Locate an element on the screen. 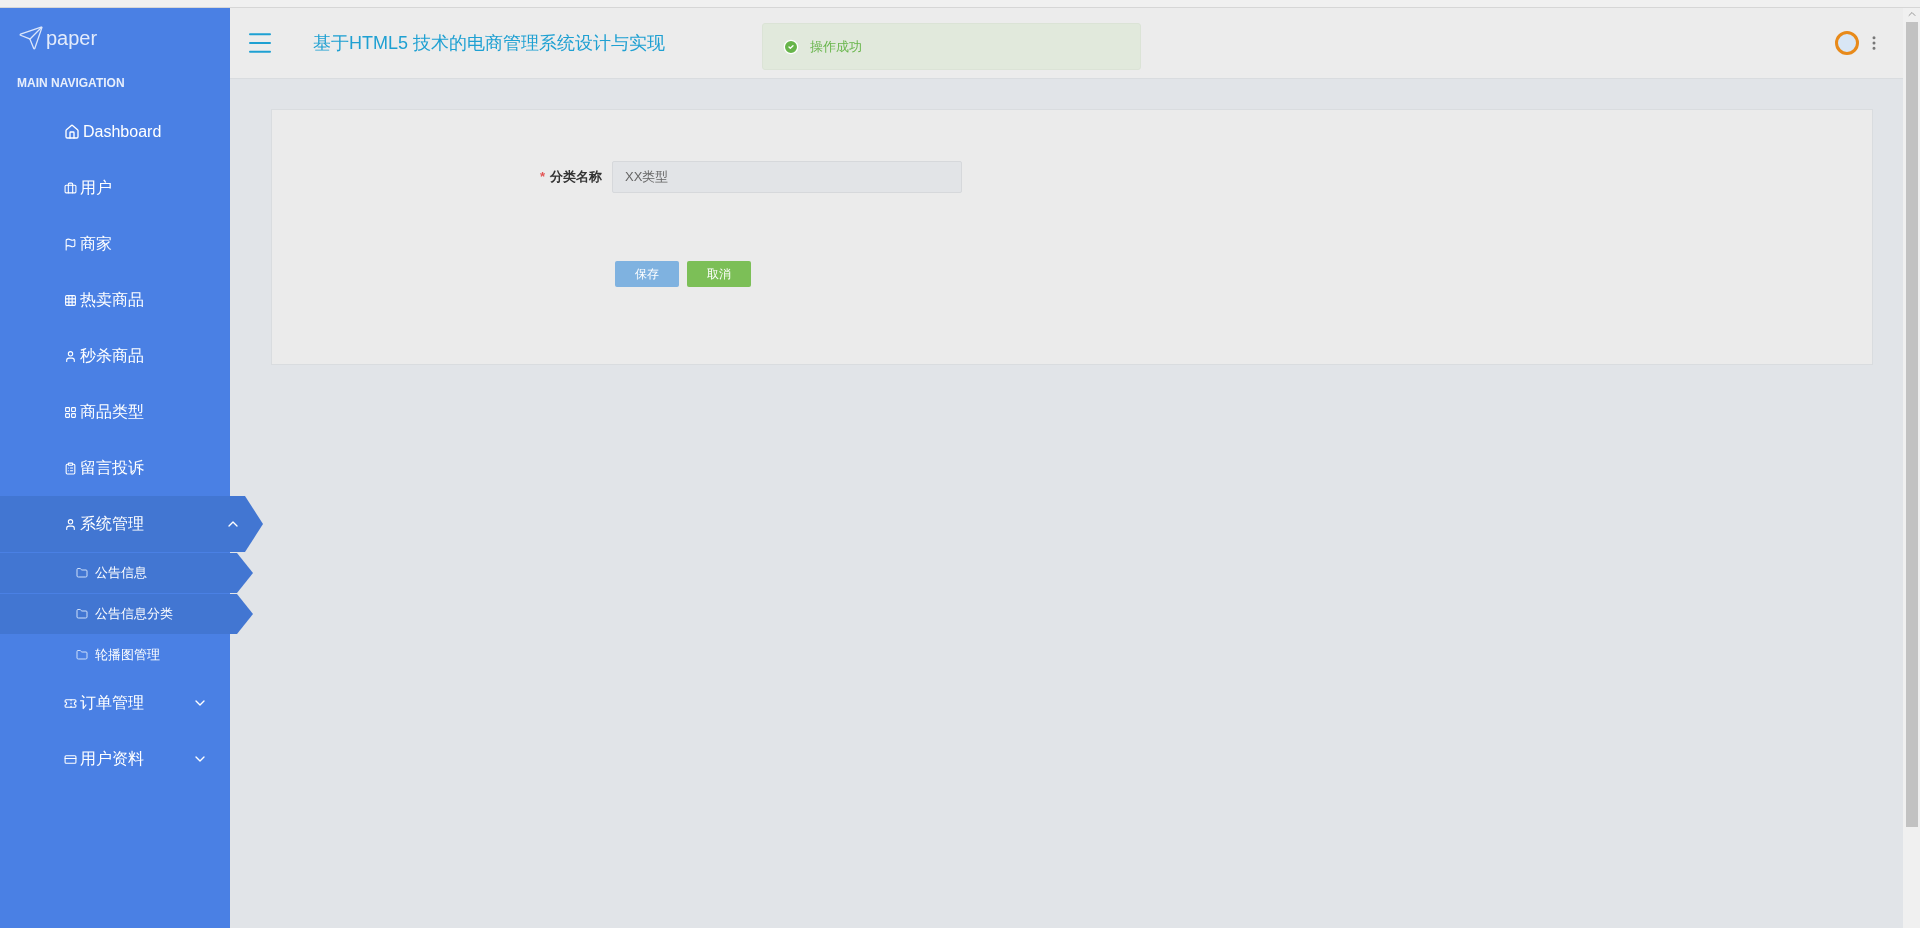 The image size is (1920, 928). page-title: 基于HTML5 技术的电商管理系统设计与实现 is located at coordinates (489, 43).